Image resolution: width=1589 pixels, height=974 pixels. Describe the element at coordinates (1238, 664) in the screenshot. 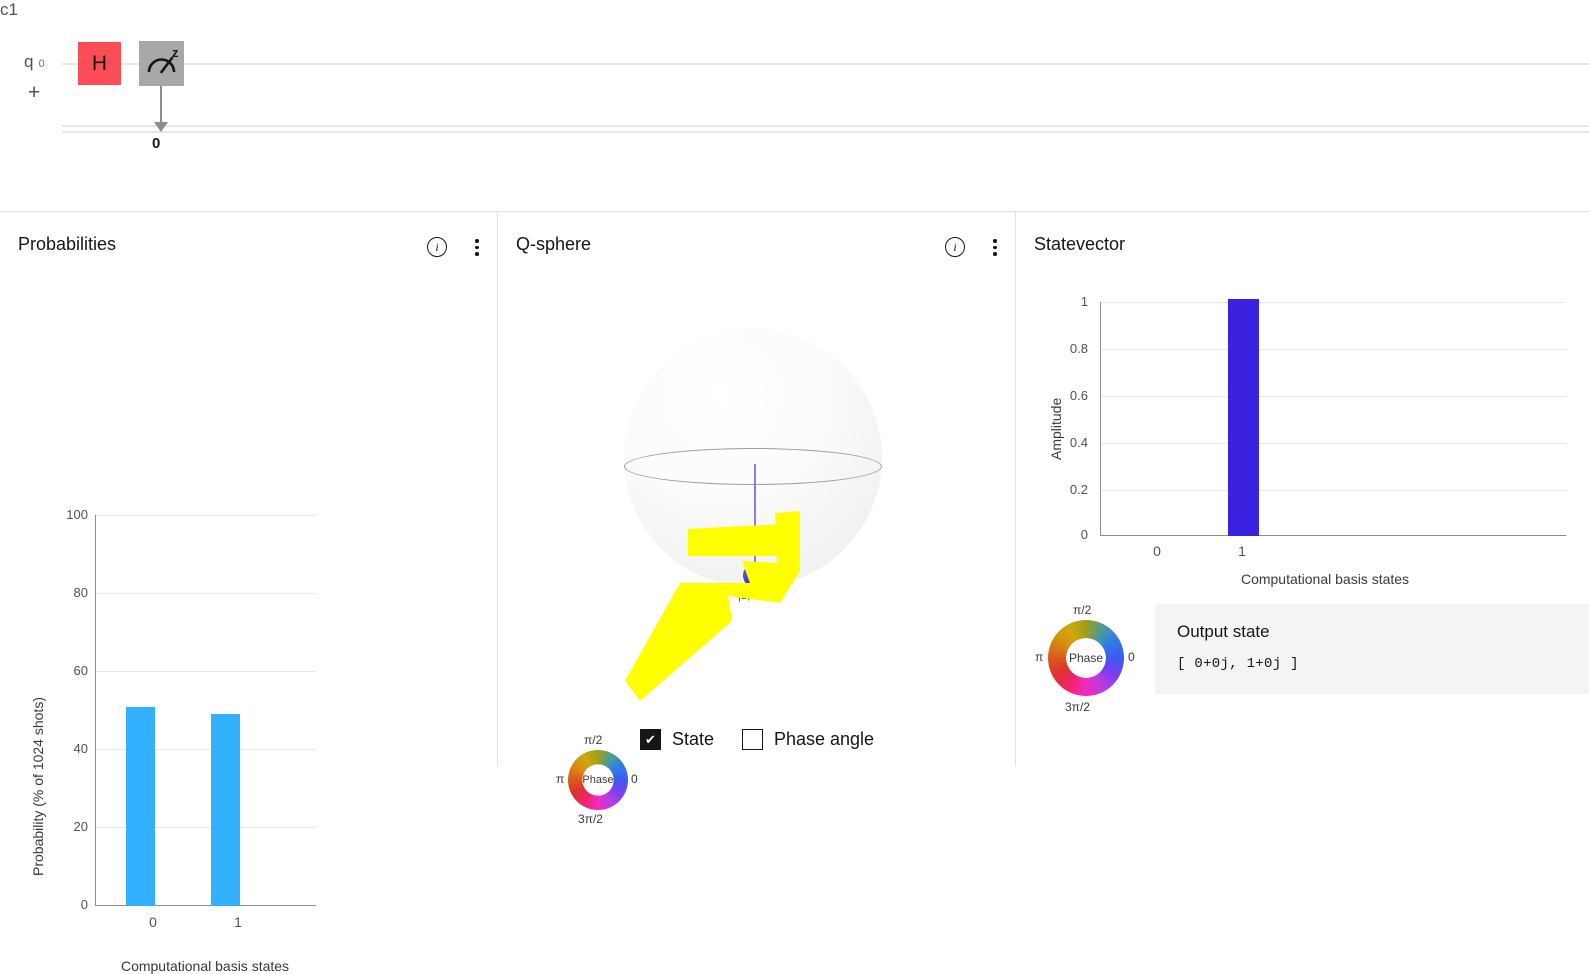

I see `output-state-value: [ 0+0j, 1+0j ]` at that location.